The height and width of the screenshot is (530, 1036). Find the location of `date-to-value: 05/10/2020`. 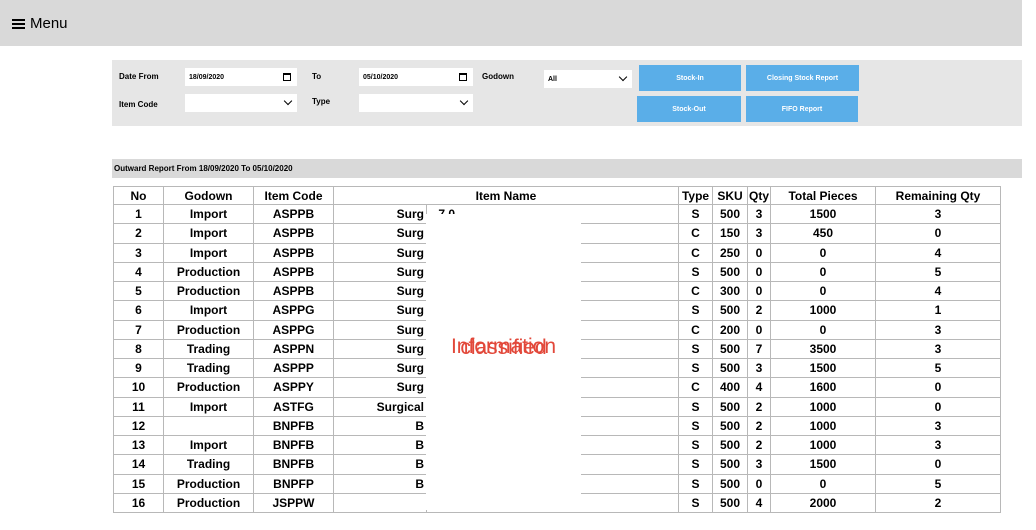

date-to-value: 05/10/2020 is located at coordinates (381, 77).